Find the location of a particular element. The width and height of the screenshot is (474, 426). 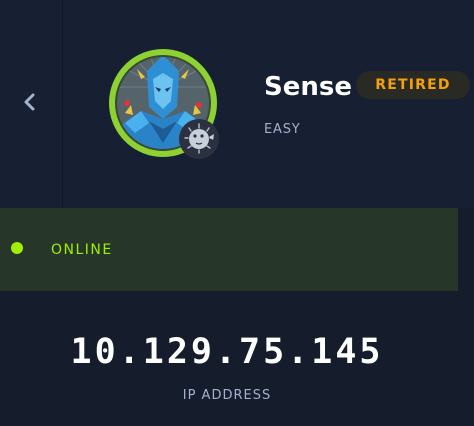

chevron-left-icon is located at coordinates (29, 102).